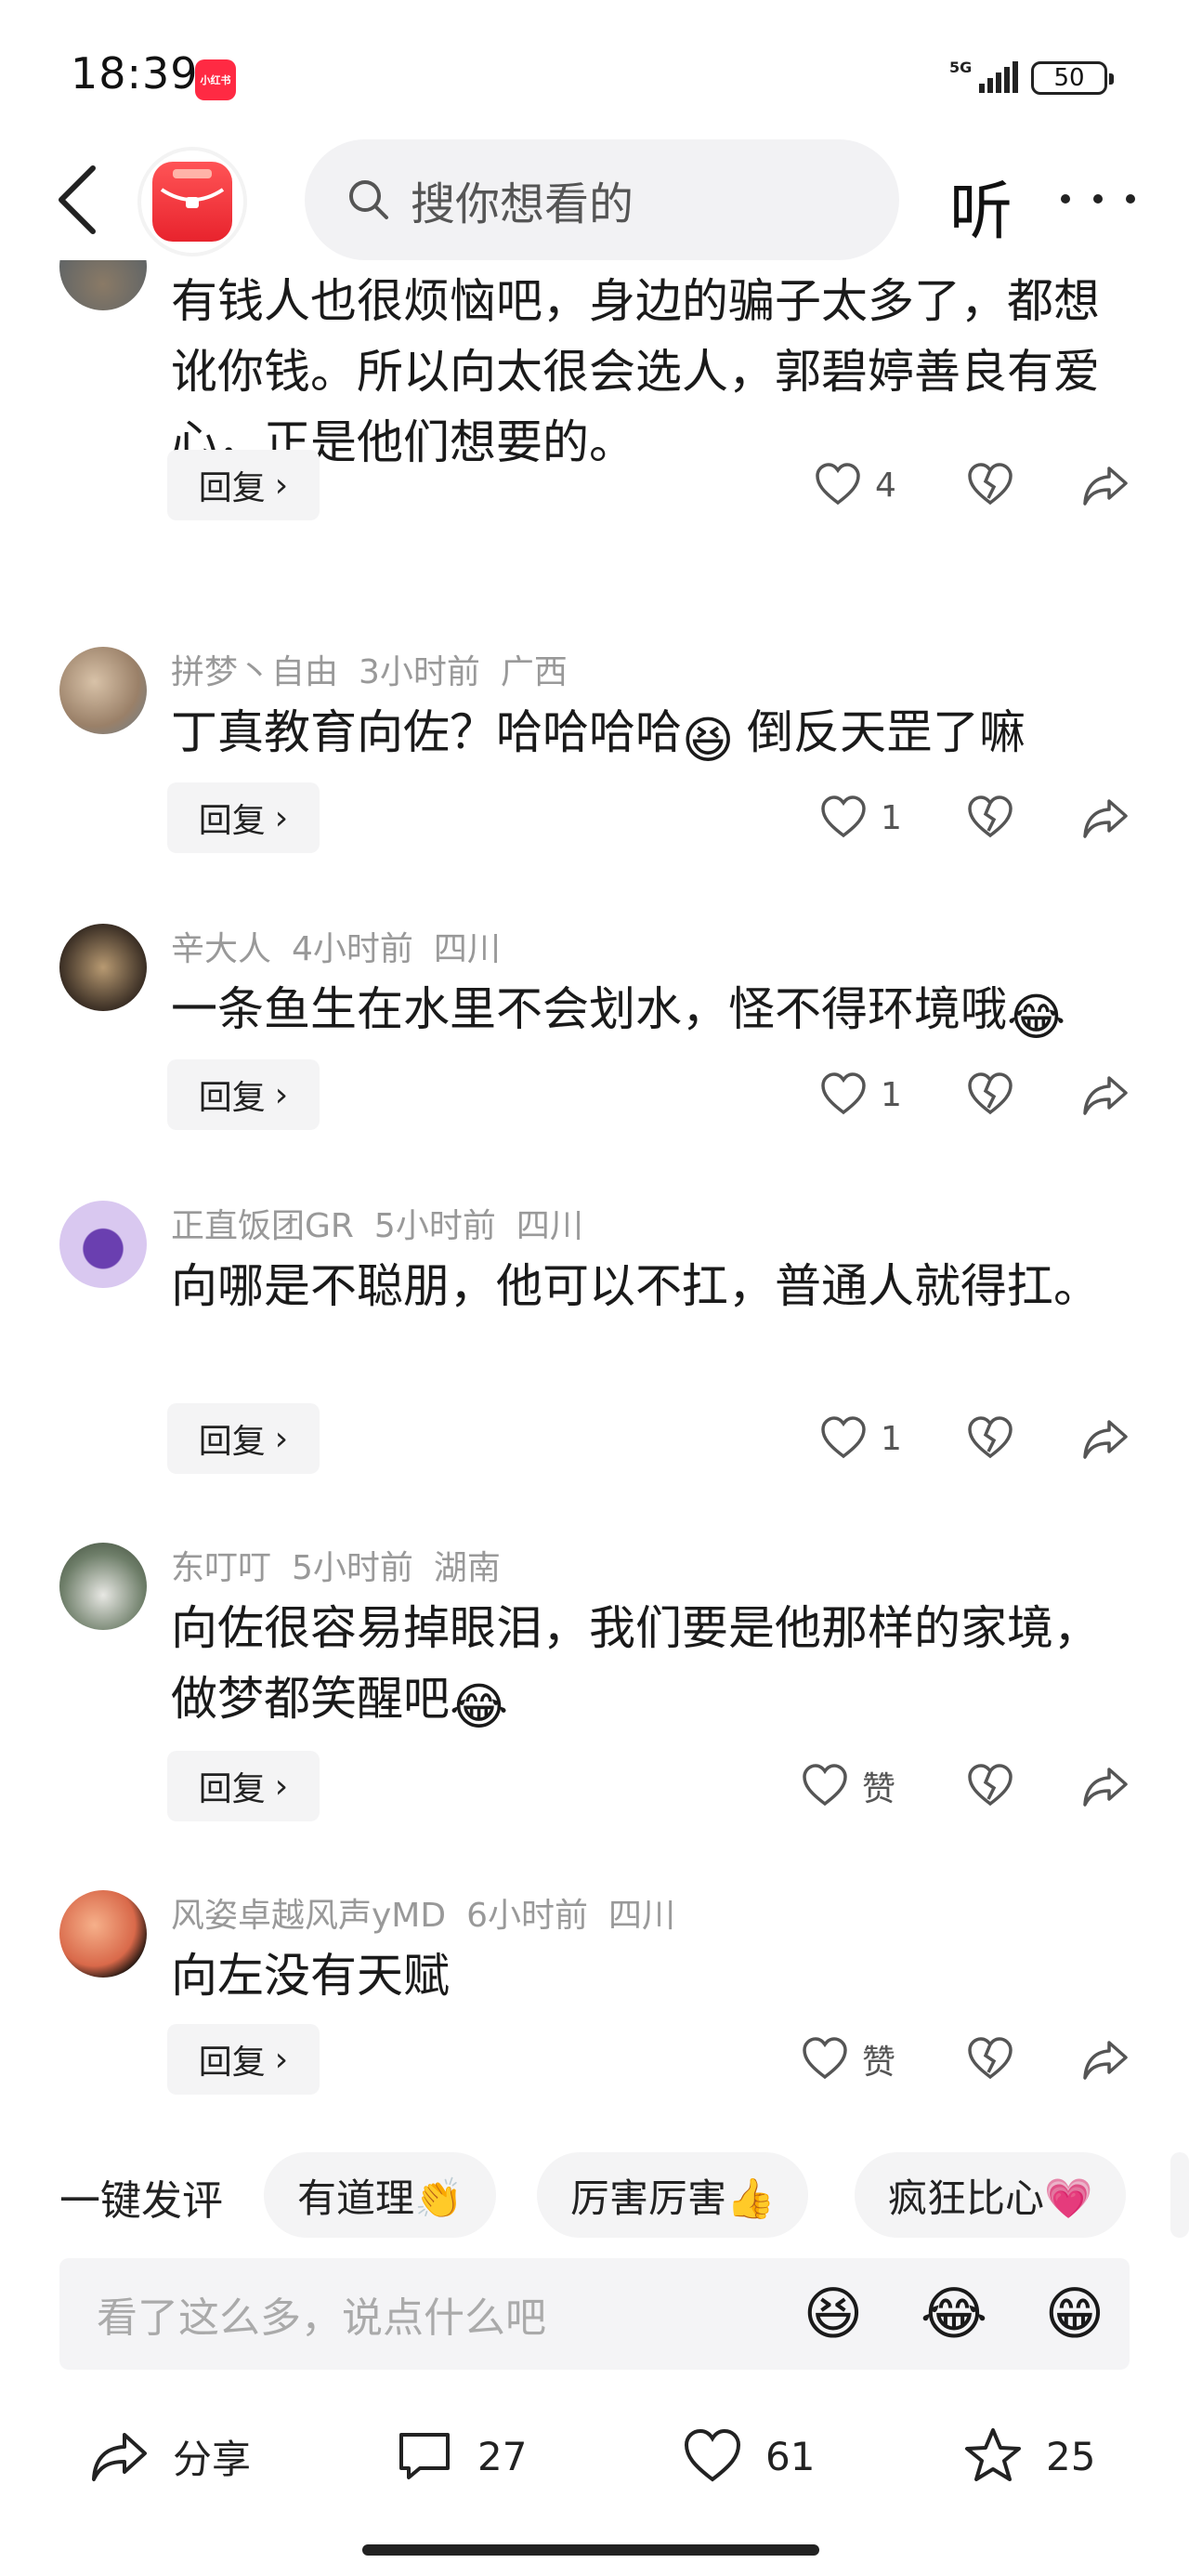 This screenshot has width=1189, height=2576. I want to click on quick-comment-chip: 厉害厉害👍, so click(673, 2195).